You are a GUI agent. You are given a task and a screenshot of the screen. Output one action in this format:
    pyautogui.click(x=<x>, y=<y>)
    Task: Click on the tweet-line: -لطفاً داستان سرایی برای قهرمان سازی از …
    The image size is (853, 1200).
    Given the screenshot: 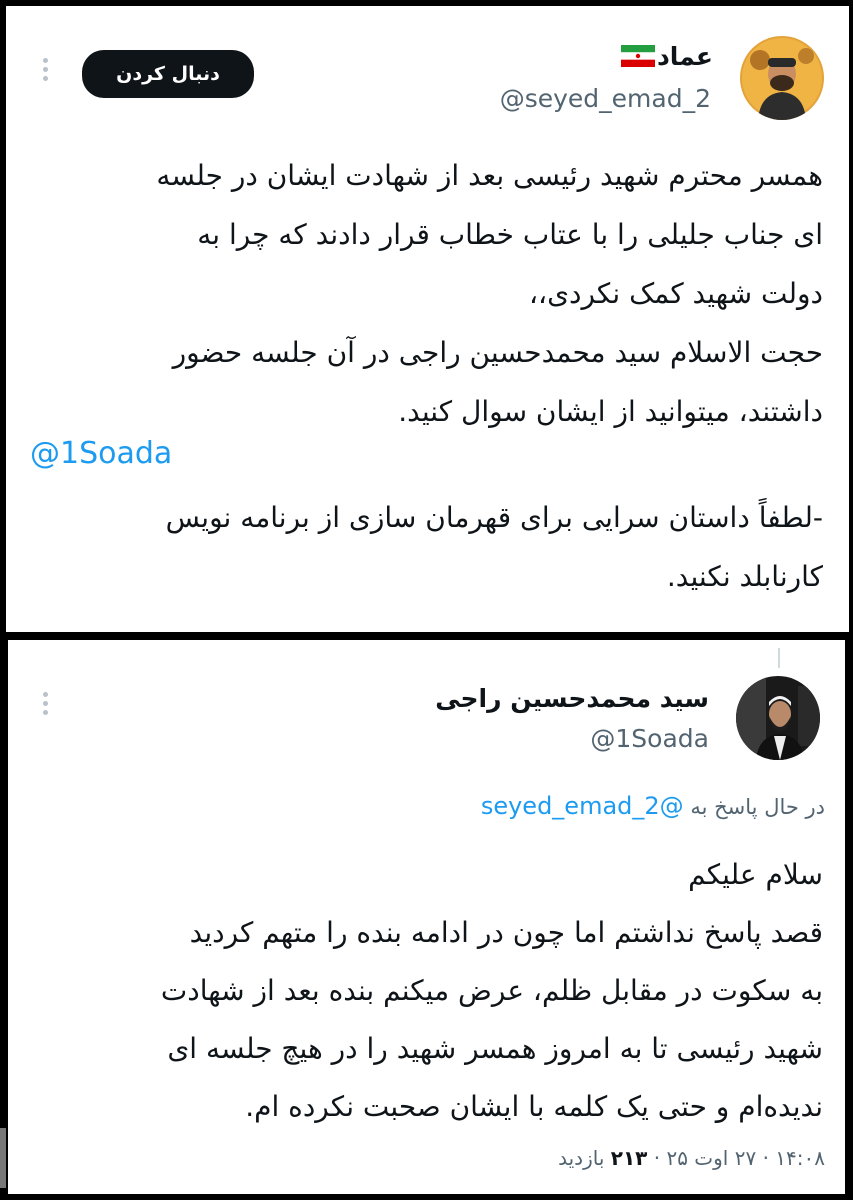 What is the action you would take?
    pyautogui.click(x=494, y=517)
    